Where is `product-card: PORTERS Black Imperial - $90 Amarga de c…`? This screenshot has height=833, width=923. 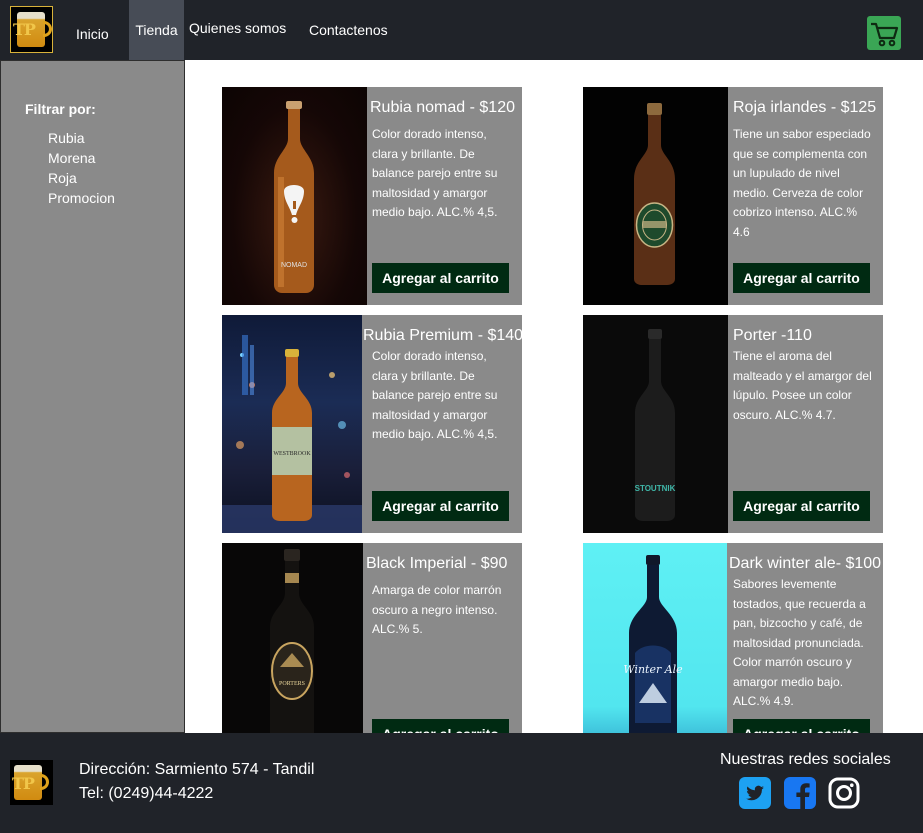
product-card: PORTERS Black Imperial - $90 Amarga de c… is located at coordinates (372, 638).